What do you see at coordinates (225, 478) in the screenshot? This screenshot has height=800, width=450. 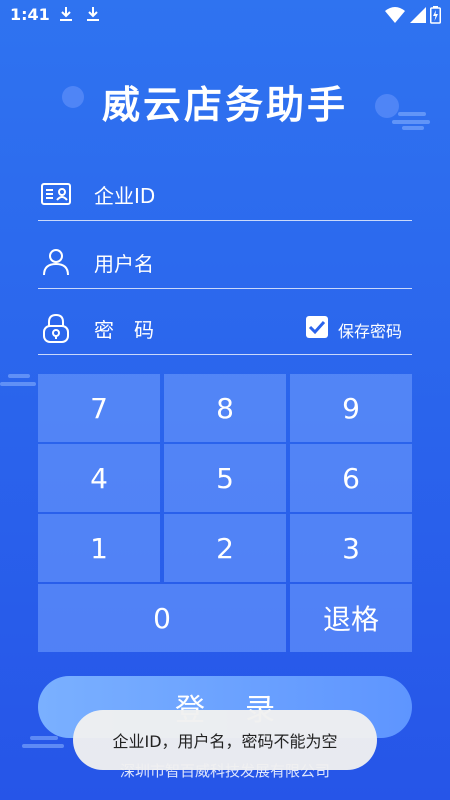 I see `key-5: 5` at bounding box center [225, 478].